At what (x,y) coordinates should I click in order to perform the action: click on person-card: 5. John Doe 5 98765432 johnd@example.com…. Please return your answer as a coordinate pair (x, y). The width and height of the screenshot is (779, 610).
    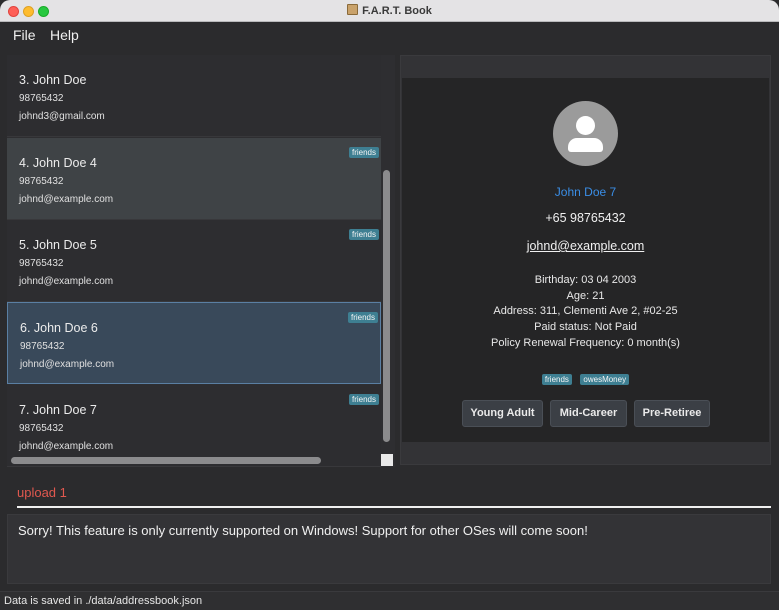
    Looking at the image, I should click on (194, 261).